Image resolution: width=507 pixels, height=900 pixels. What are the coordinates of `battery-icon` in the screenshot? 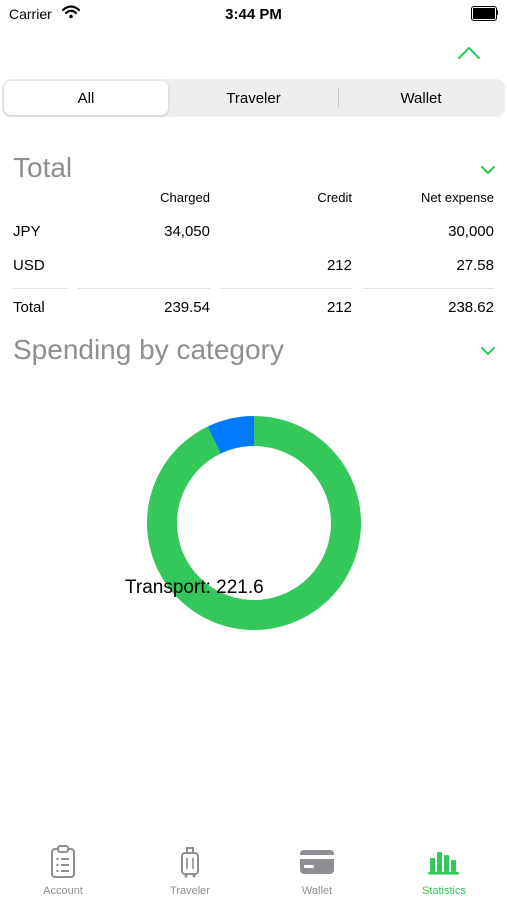 It's located at (484, 13).